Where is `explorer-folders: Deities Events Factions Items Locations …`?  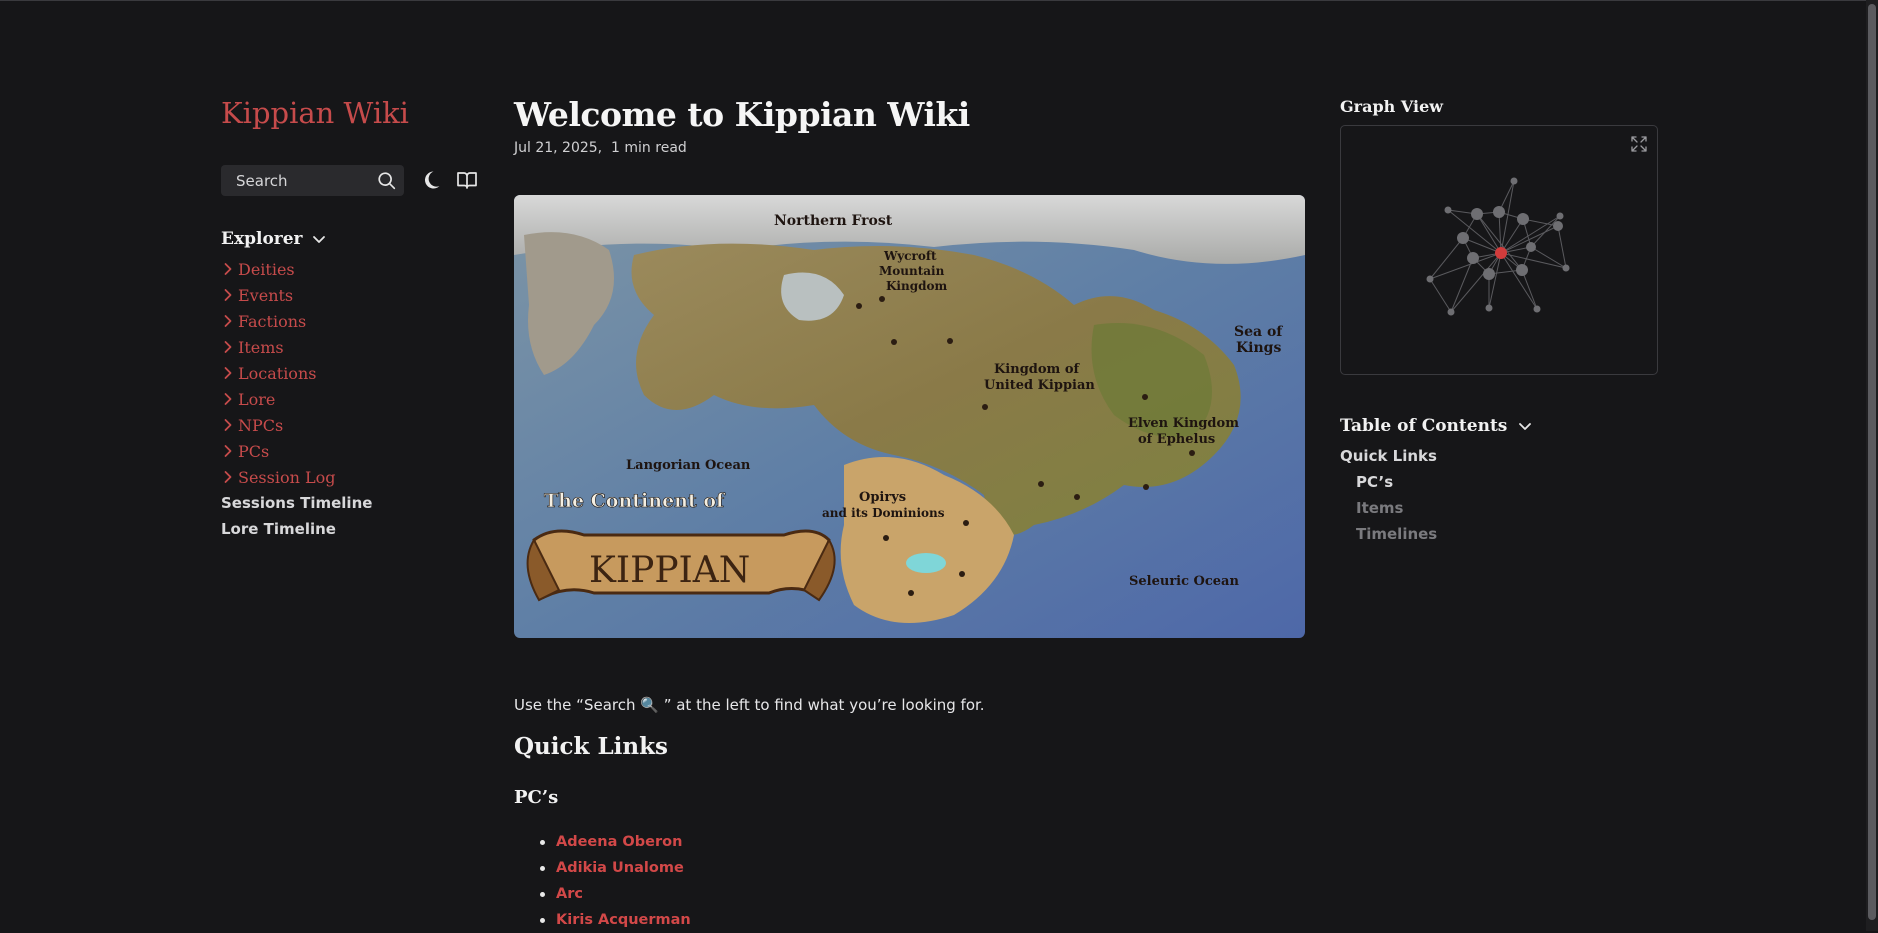
explorer-folders: Deities Events Factions Items Locations … is located at coordinates (356, 373).